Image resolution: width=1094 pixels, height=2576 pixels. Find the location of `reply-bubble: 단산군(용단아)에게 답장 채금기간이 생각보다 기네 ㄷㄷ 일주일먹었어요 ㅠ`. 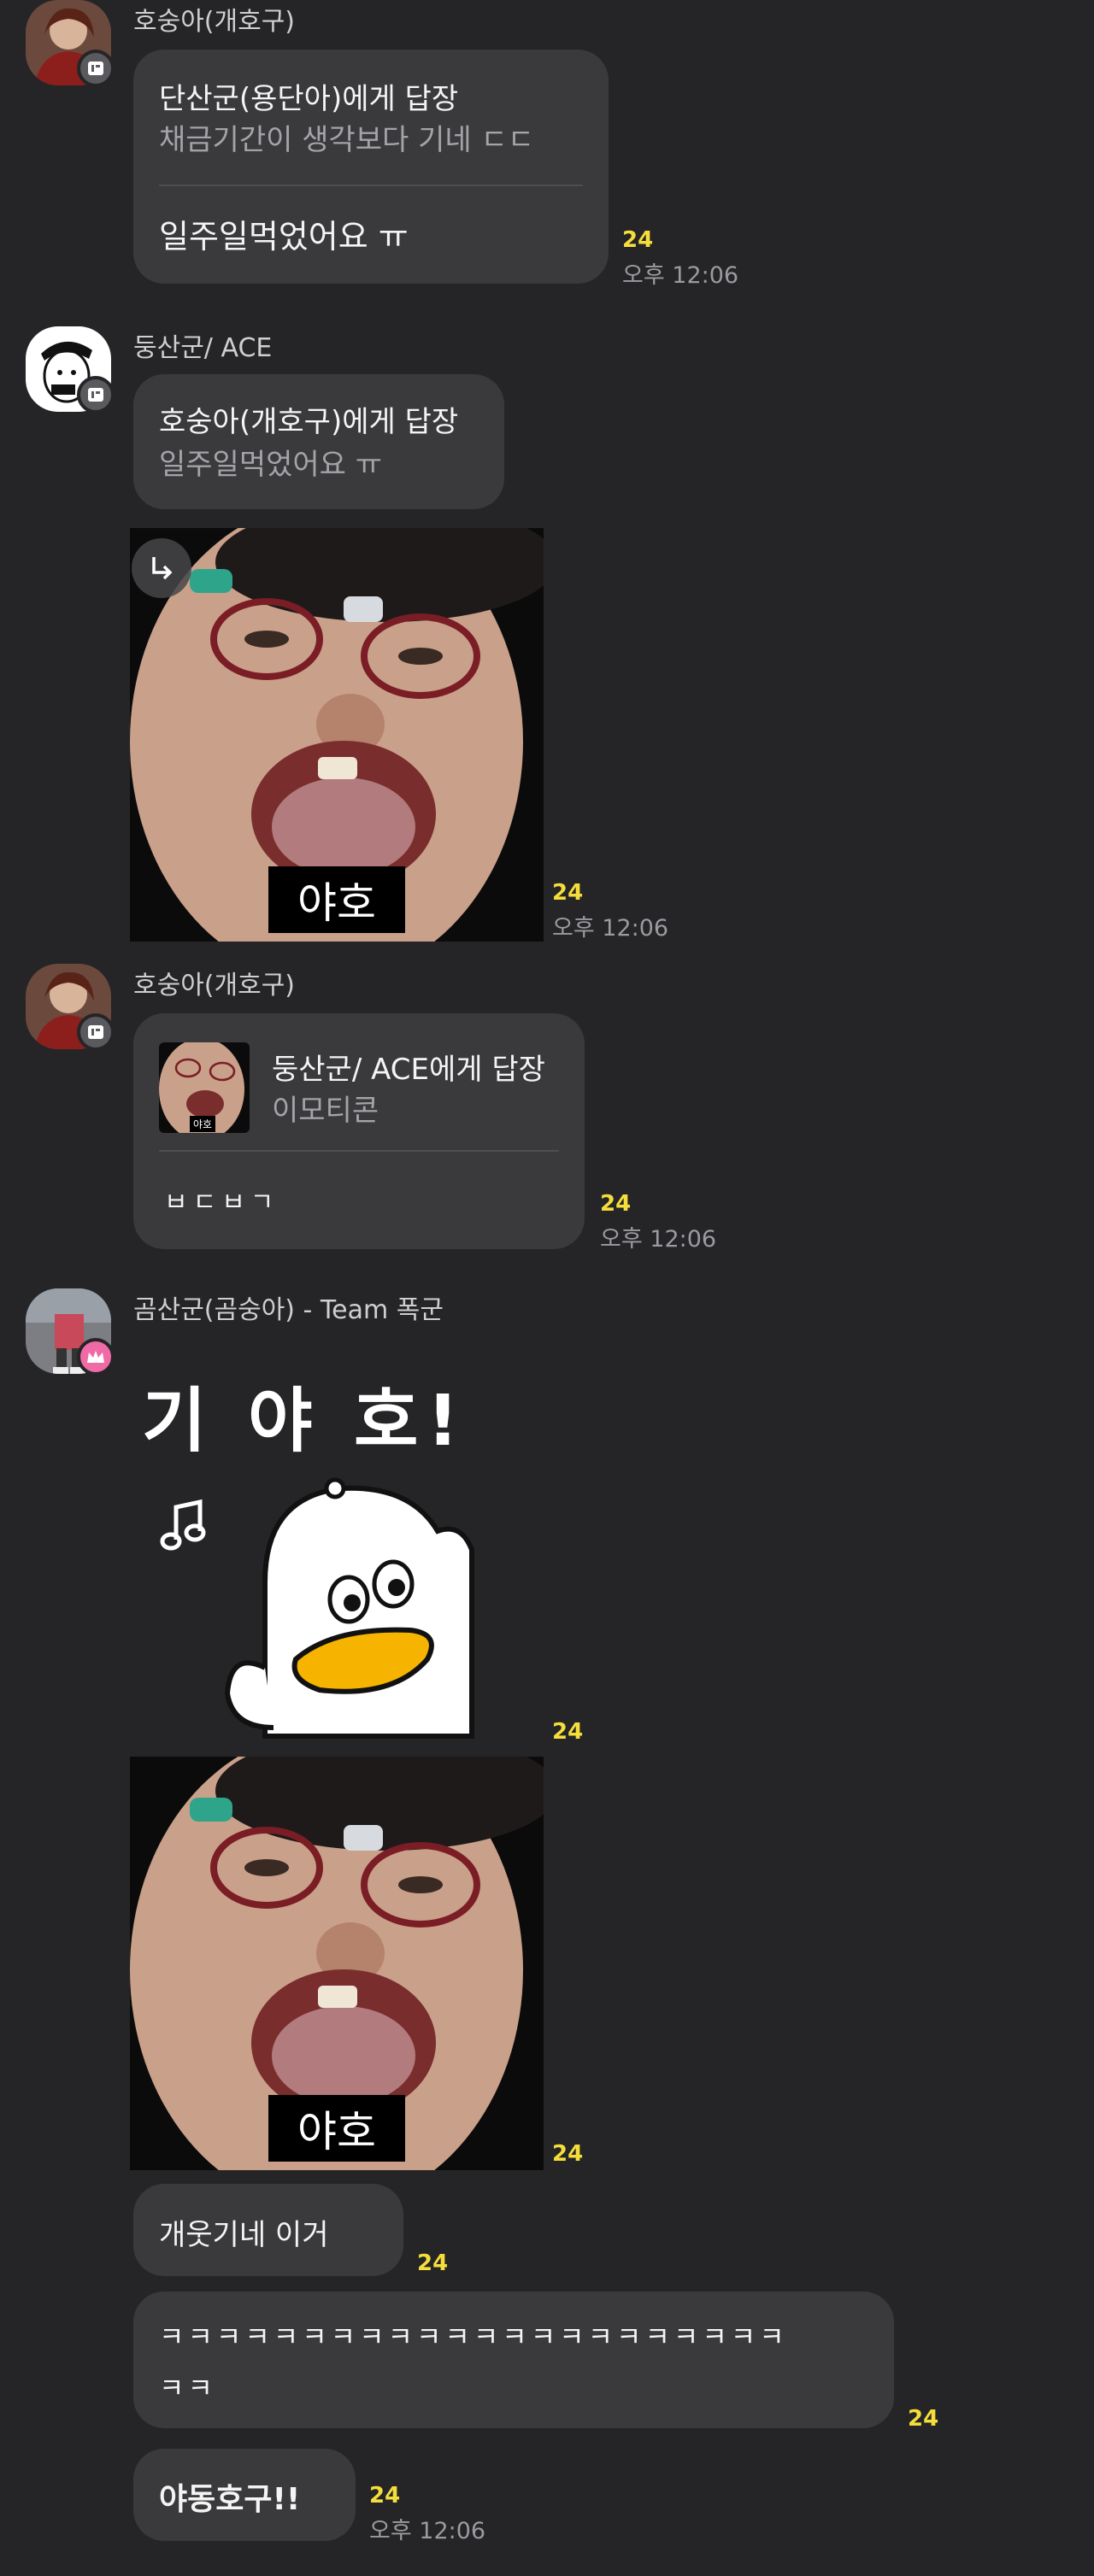

reply-bubble: 단산군(용단아)에게 답장 채금기간이 생각보다 기네 ㄷㄷ 일주일먹었어요 ㅠ is located at coordinates (371, 167).